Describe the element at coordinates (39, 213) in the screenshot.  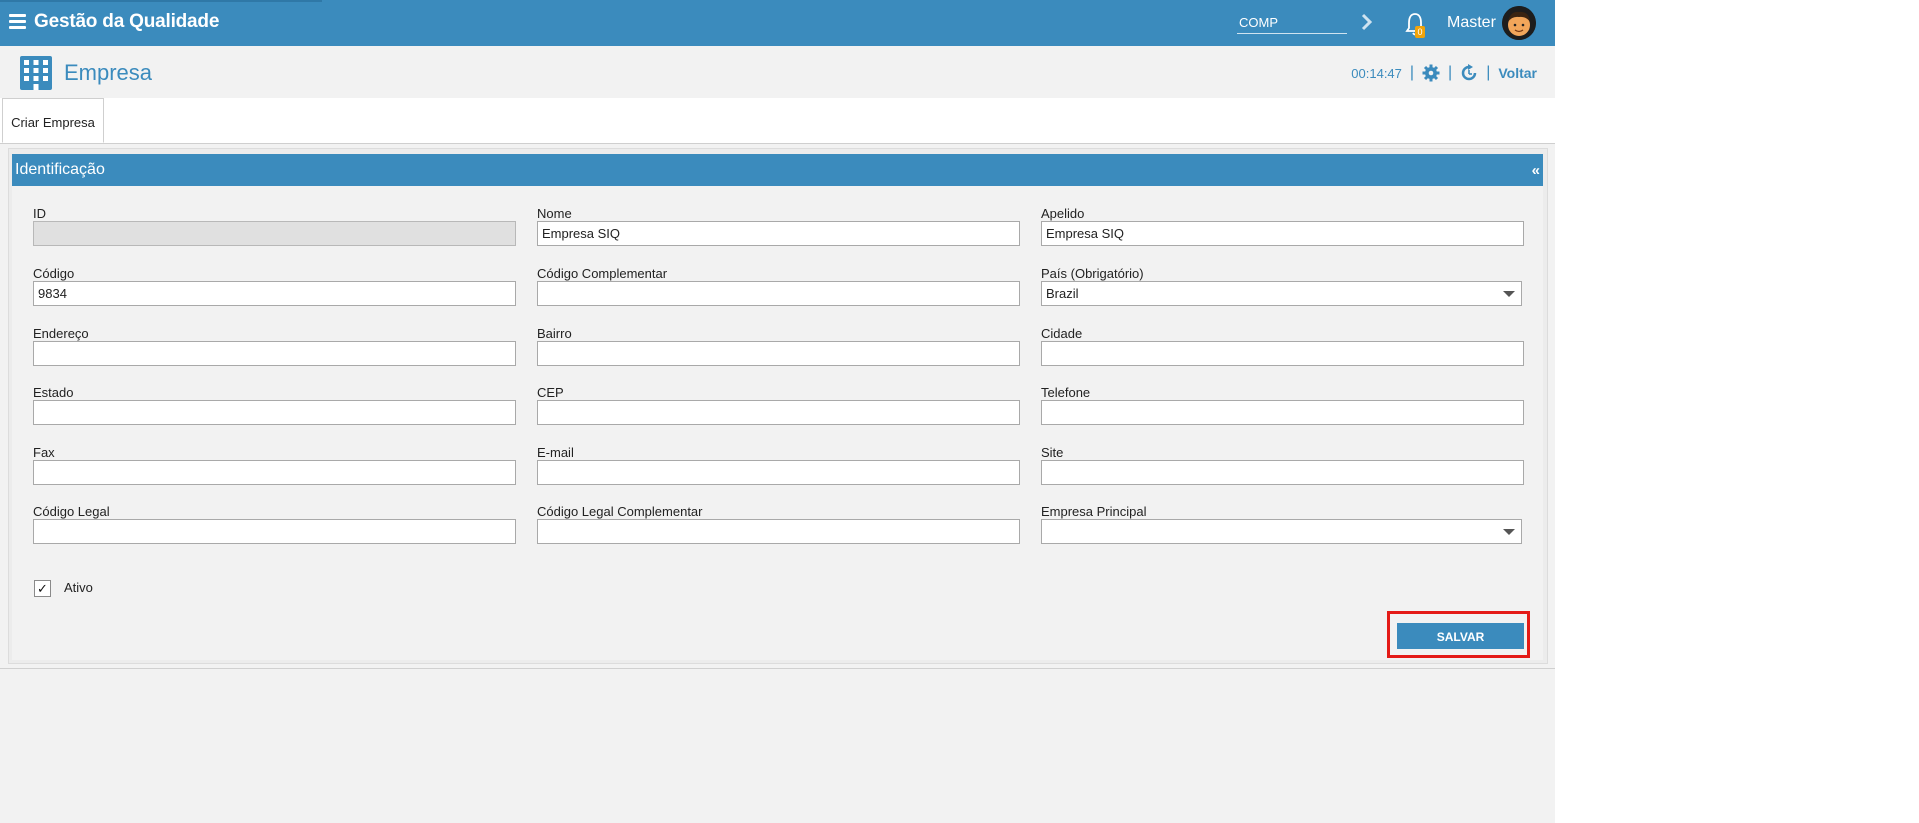
I see `id-label: ID` at that location.